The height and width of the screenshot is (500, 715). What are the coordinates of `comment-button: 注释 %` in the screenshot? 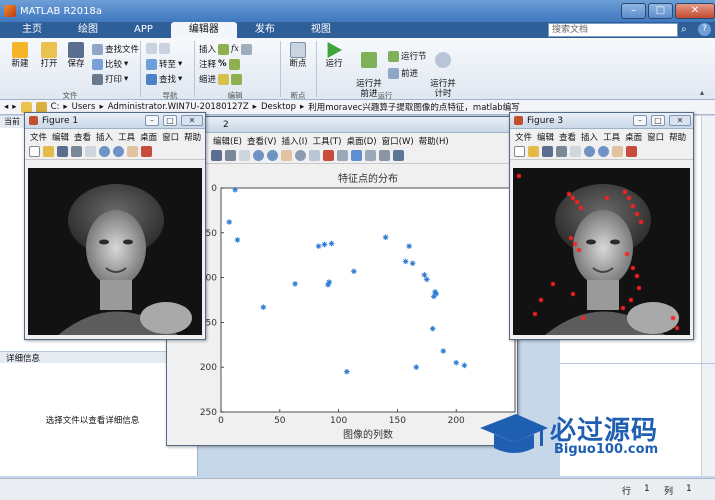 It's located at (219, 64).